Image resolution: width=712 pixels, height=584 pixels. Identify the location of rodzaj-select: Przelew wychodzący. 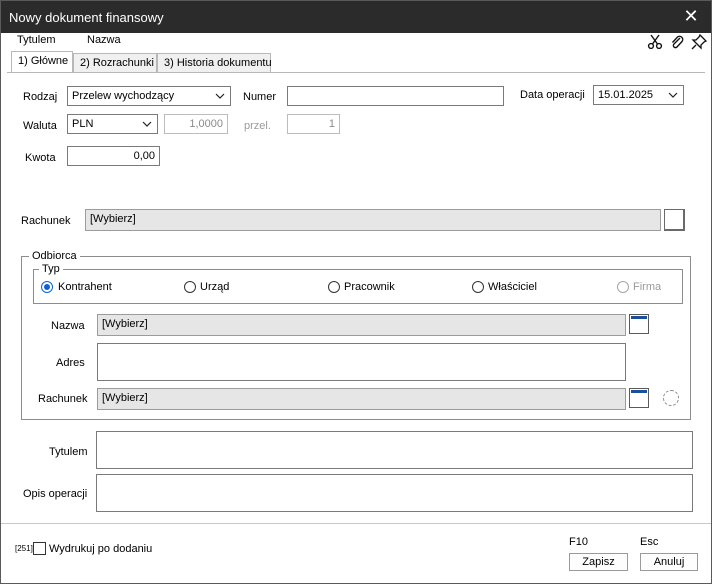
(149, 96).